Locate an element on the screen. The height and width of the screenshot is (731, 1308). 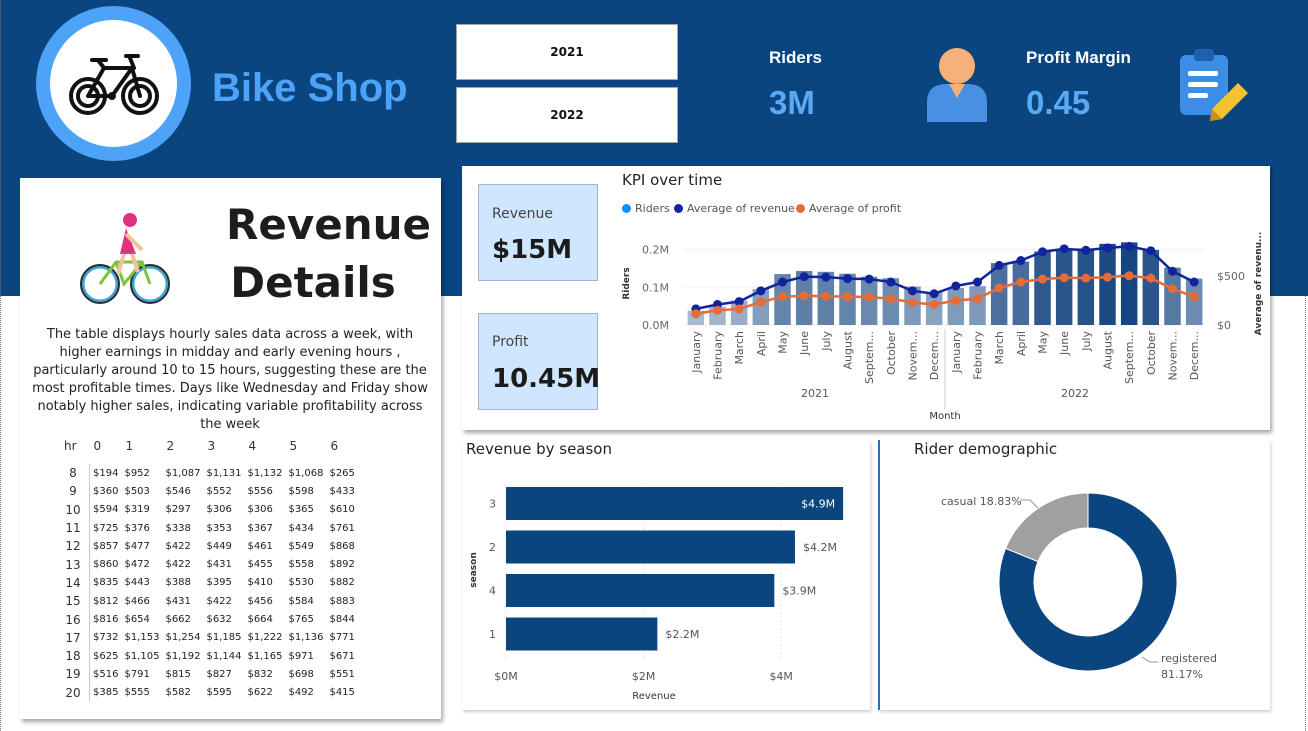
table-cell-hour: 16 is located at coordinates (75, 619).